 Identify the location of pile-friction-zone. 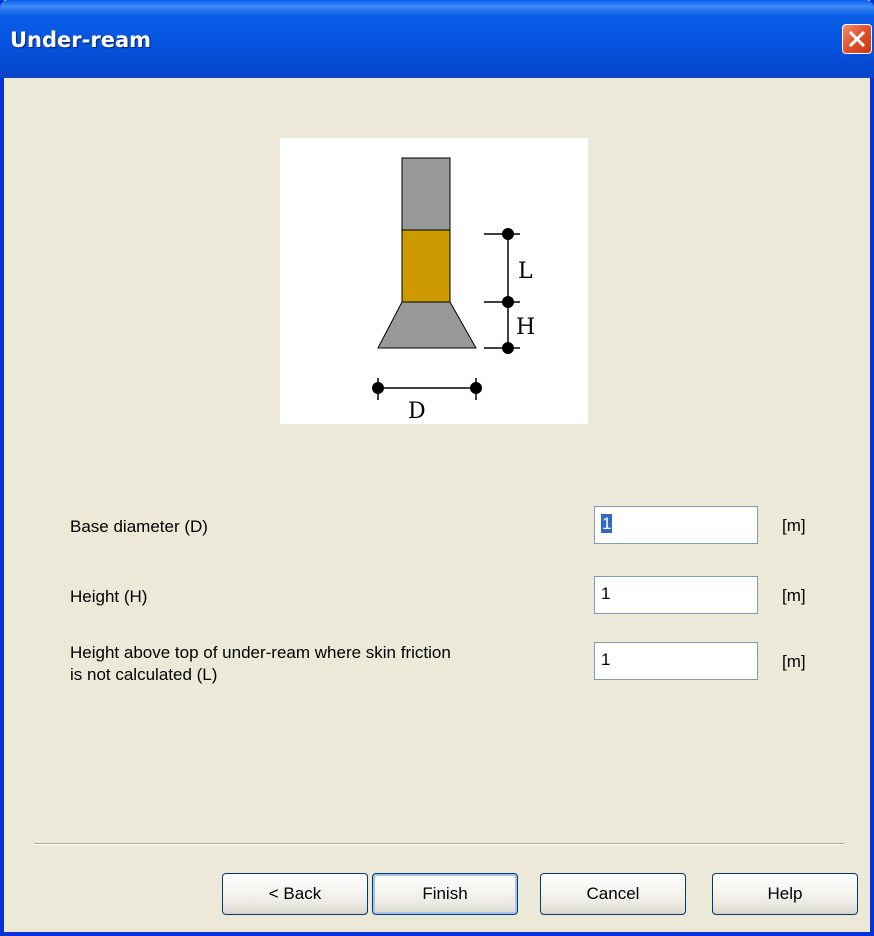
(426, 266).